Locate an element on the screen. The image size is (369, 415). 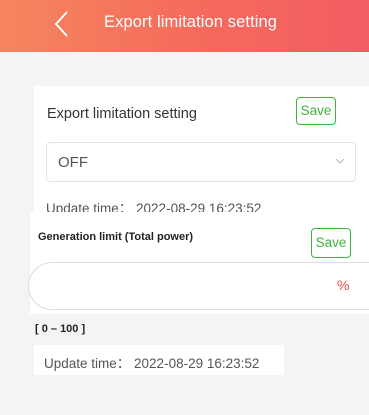
generation-limit-update-box: Update time： 2022-08-29 16:23:52 is located at coordinates (159, 360).